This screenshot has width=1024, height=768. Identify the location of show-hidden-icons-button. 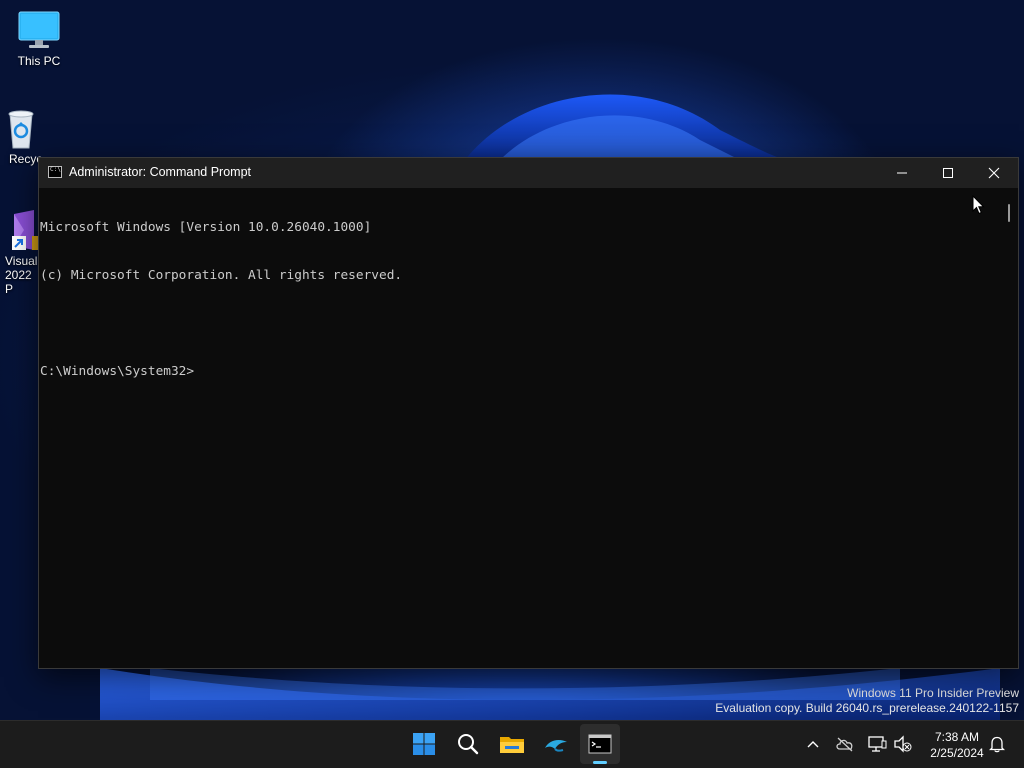
(813, 744).